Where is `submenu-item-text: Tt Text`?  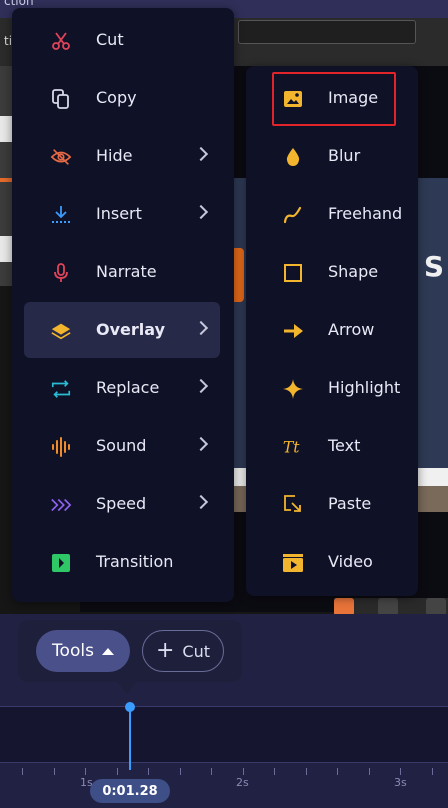 submenu-item-text: Tt Text is located at coordinates (333, 446).